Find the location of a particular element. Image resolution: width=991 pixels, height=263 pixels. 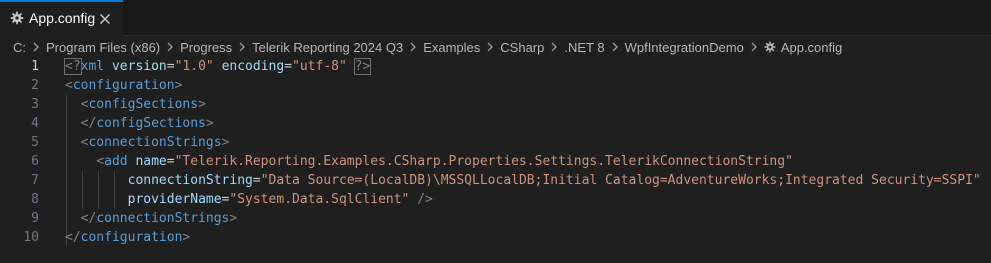

breadcrumb-item-drive: C: is located at coordinates (19, 47).